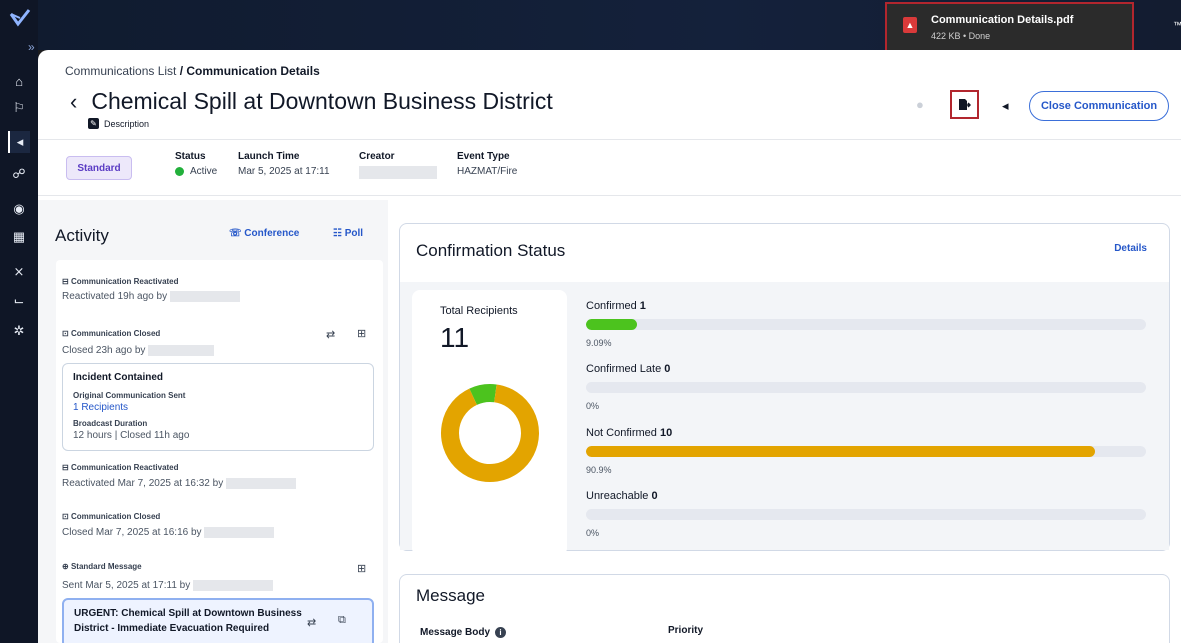 This screenshot has height=643, width=1181. I want to click on map-icon: ⚐, so click(19, 108).